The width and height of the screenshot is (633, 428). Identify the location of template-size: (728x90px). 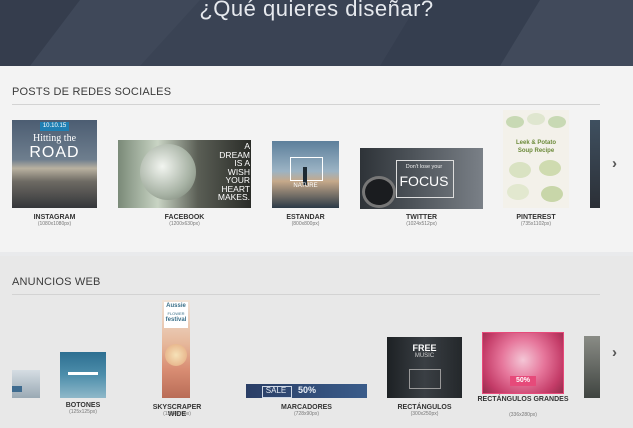
(306, 414).